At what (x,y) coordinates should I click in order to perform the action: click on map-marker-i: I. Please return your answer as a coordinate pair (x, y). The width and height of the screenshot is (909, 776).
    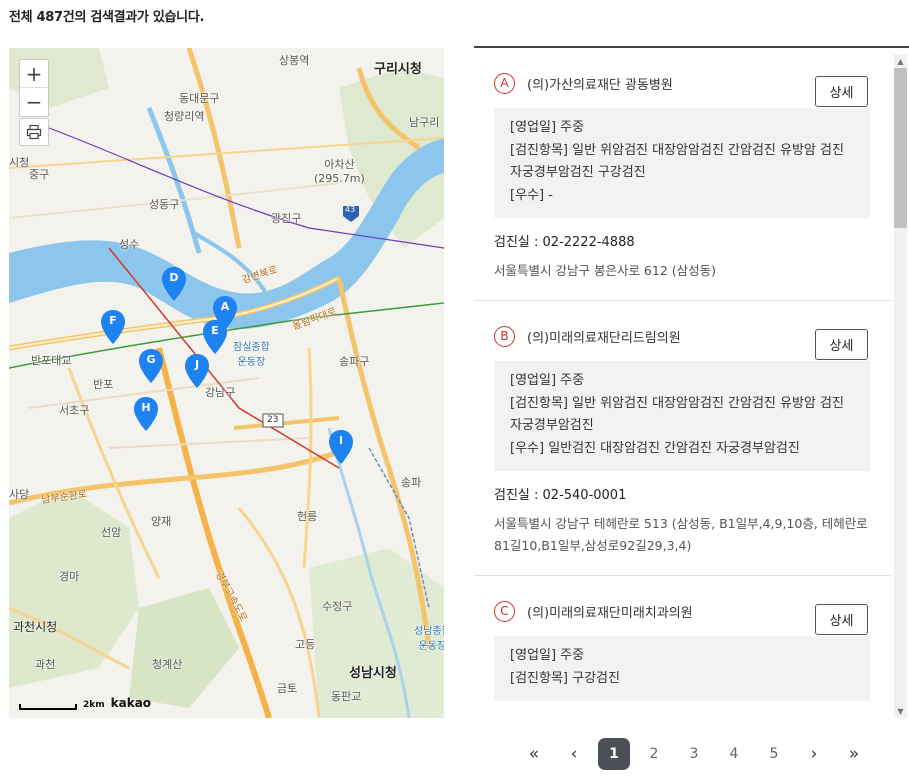
    Looking at the image, I should click on (341, 447).